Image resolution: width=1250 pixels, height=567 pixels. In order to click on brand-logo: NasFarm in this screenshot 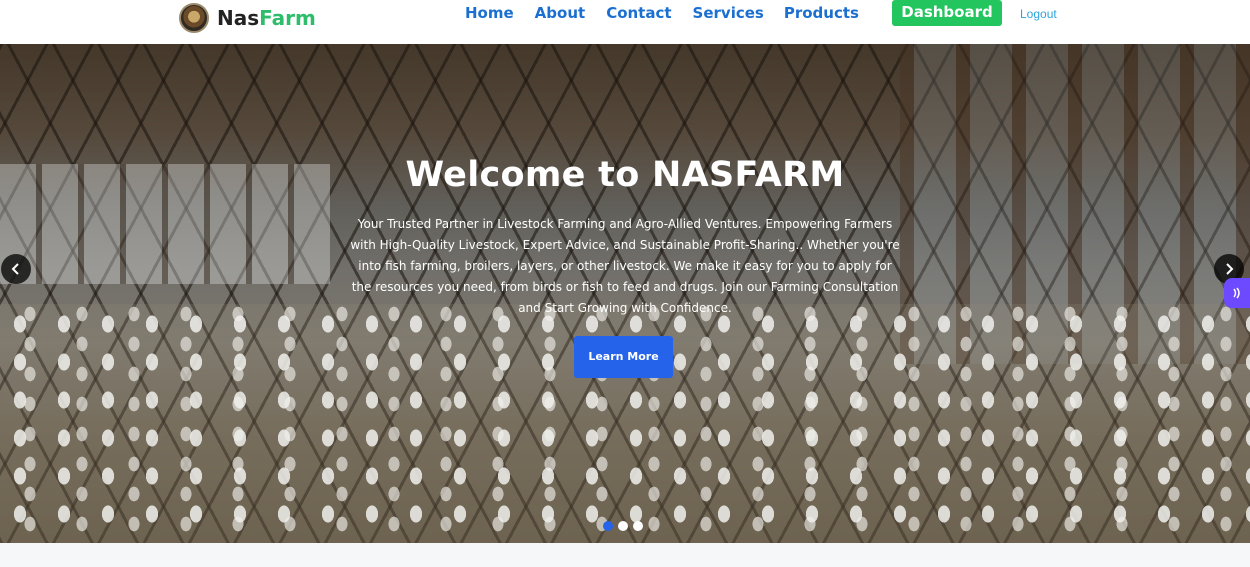, I will do `click(247, 18)`.